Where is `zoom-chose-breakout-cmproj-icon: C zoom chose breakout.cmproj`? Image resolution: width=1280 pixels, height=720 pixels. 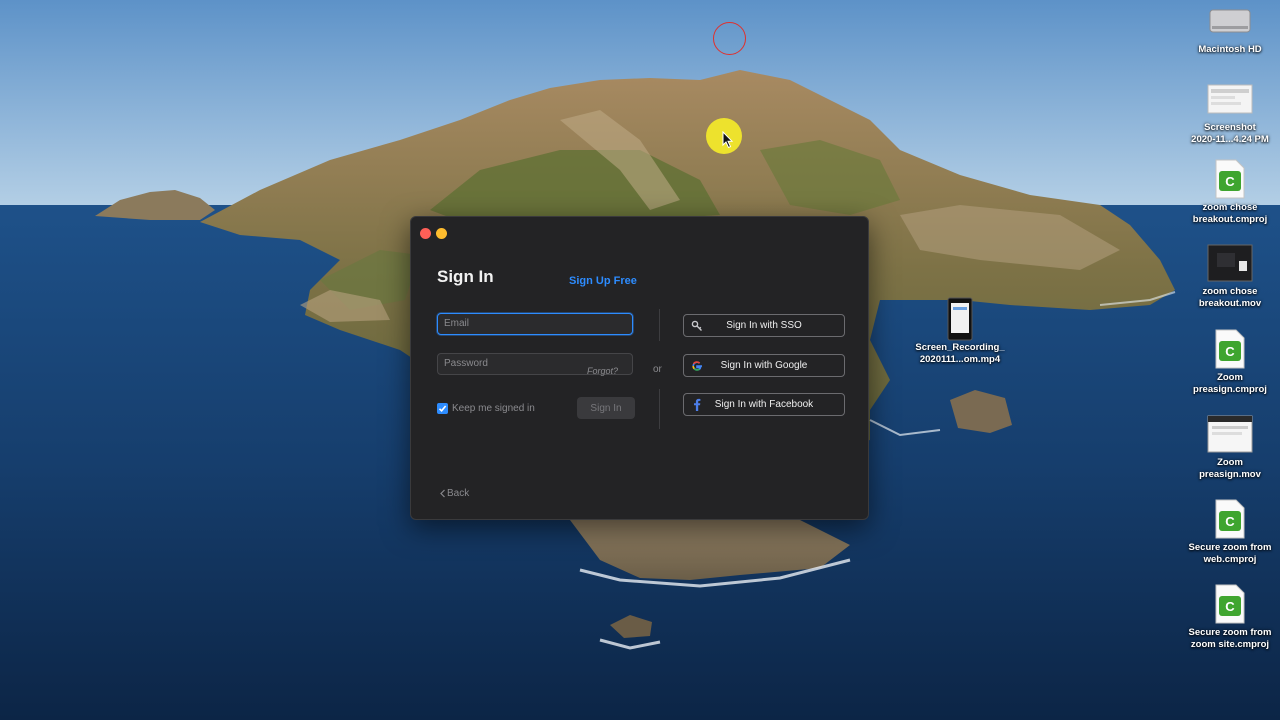 zoom-chose-breakout-cmproj-icon: C zoom chose breakout.cmproj is located at coordinates (1230, 192).